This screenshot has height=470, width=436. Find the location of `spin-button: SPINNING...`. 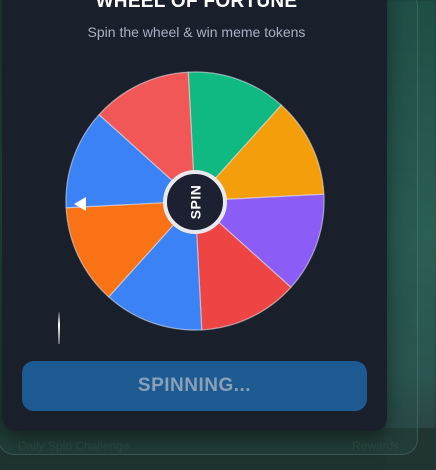

spin-button: SPINNING... is located at coordinates (194, 386).